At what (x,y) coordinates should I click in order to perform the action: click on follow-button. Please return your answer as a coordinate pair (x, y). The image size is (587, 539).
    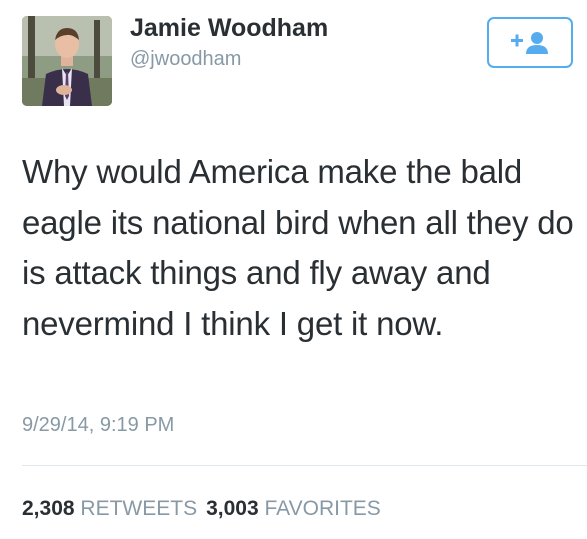
    Looking at the image, I should click on (530, 42).